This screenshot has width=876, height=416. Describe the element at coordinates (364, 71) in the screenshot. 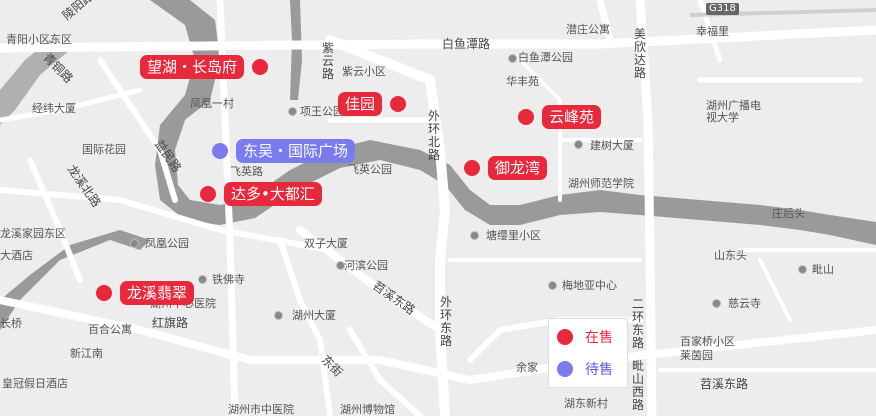

I see `place-zijinxiaoqu: 紫云小区` at that location.